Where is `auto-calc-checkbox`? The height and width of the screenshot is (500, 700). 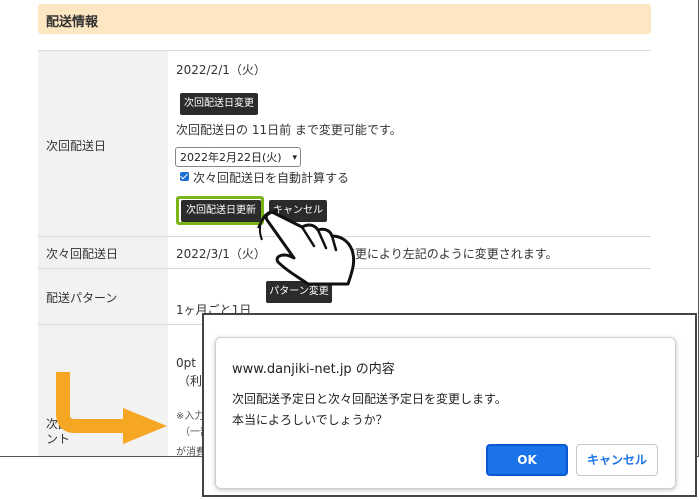 auto-calc-checkbox is located at coordinates (184, 176).